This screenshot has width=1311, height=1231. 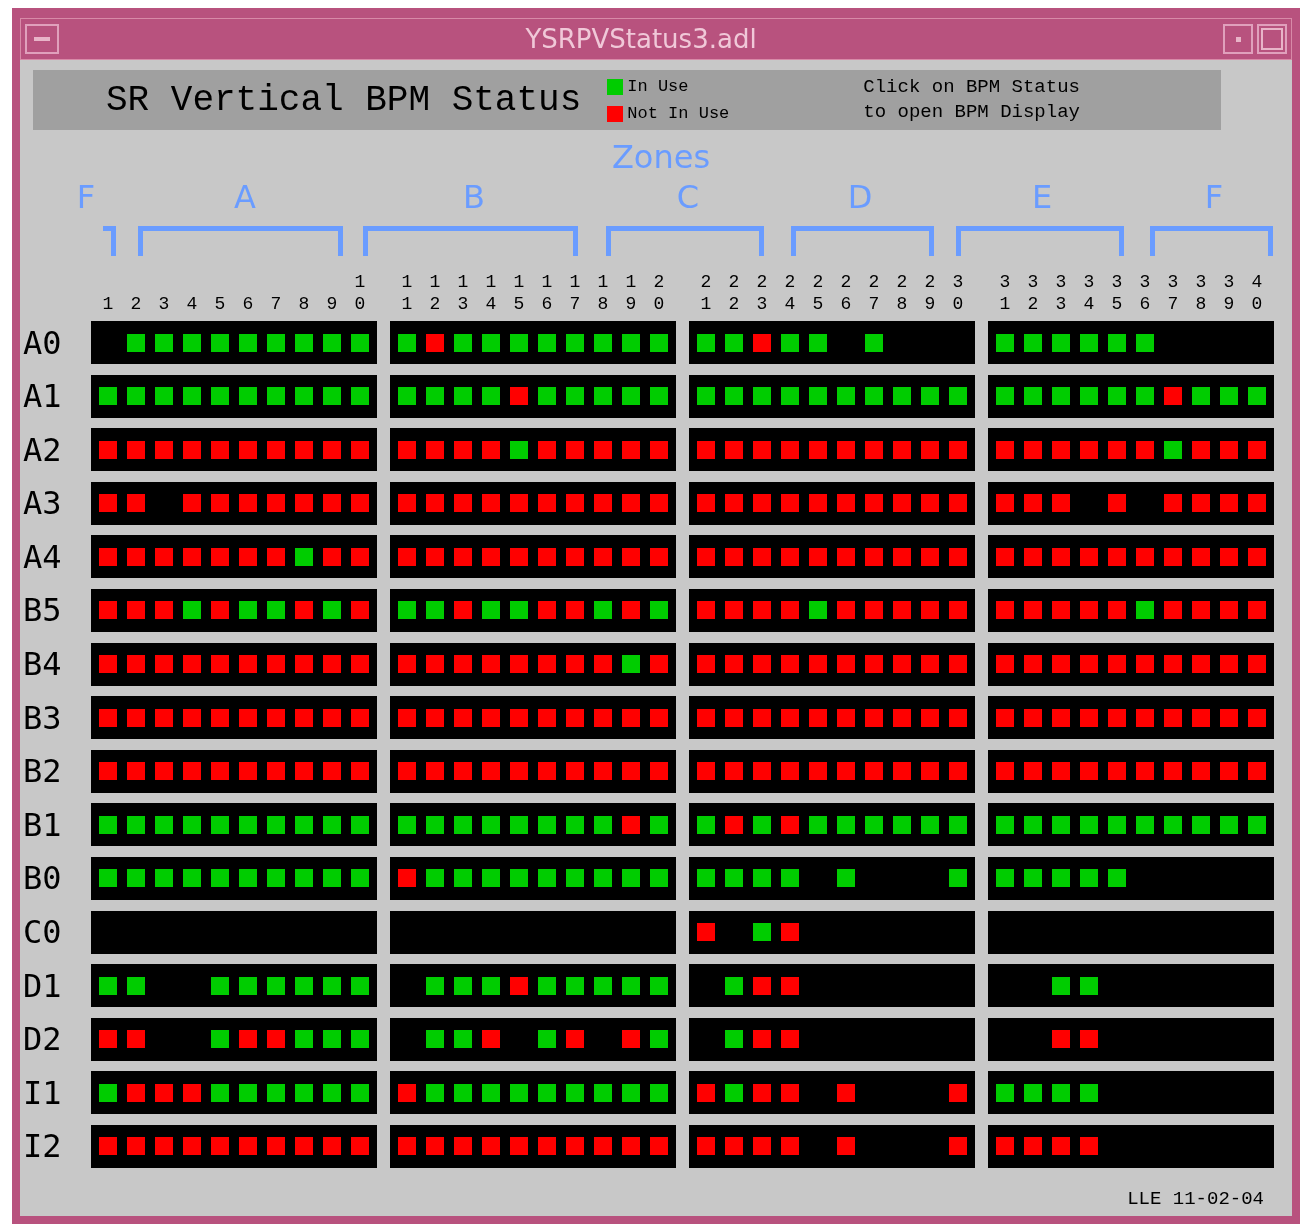 I want to click on zone-label: C, so click(x=688, y=197).